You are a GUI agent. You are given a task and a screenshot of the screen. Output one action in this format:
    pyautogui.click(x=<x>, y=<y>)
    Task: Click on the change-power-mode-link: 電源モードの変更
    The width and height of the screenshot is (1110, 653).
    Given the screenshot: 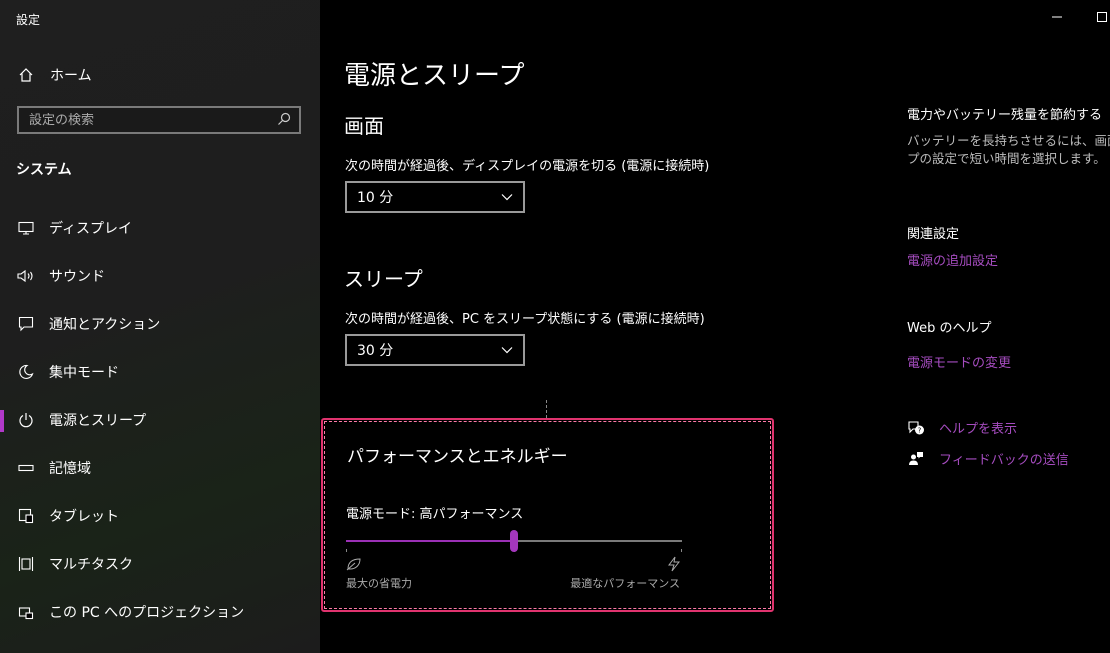 What is the action you would take?
    pyautogui.click(x=959, y=361)
    